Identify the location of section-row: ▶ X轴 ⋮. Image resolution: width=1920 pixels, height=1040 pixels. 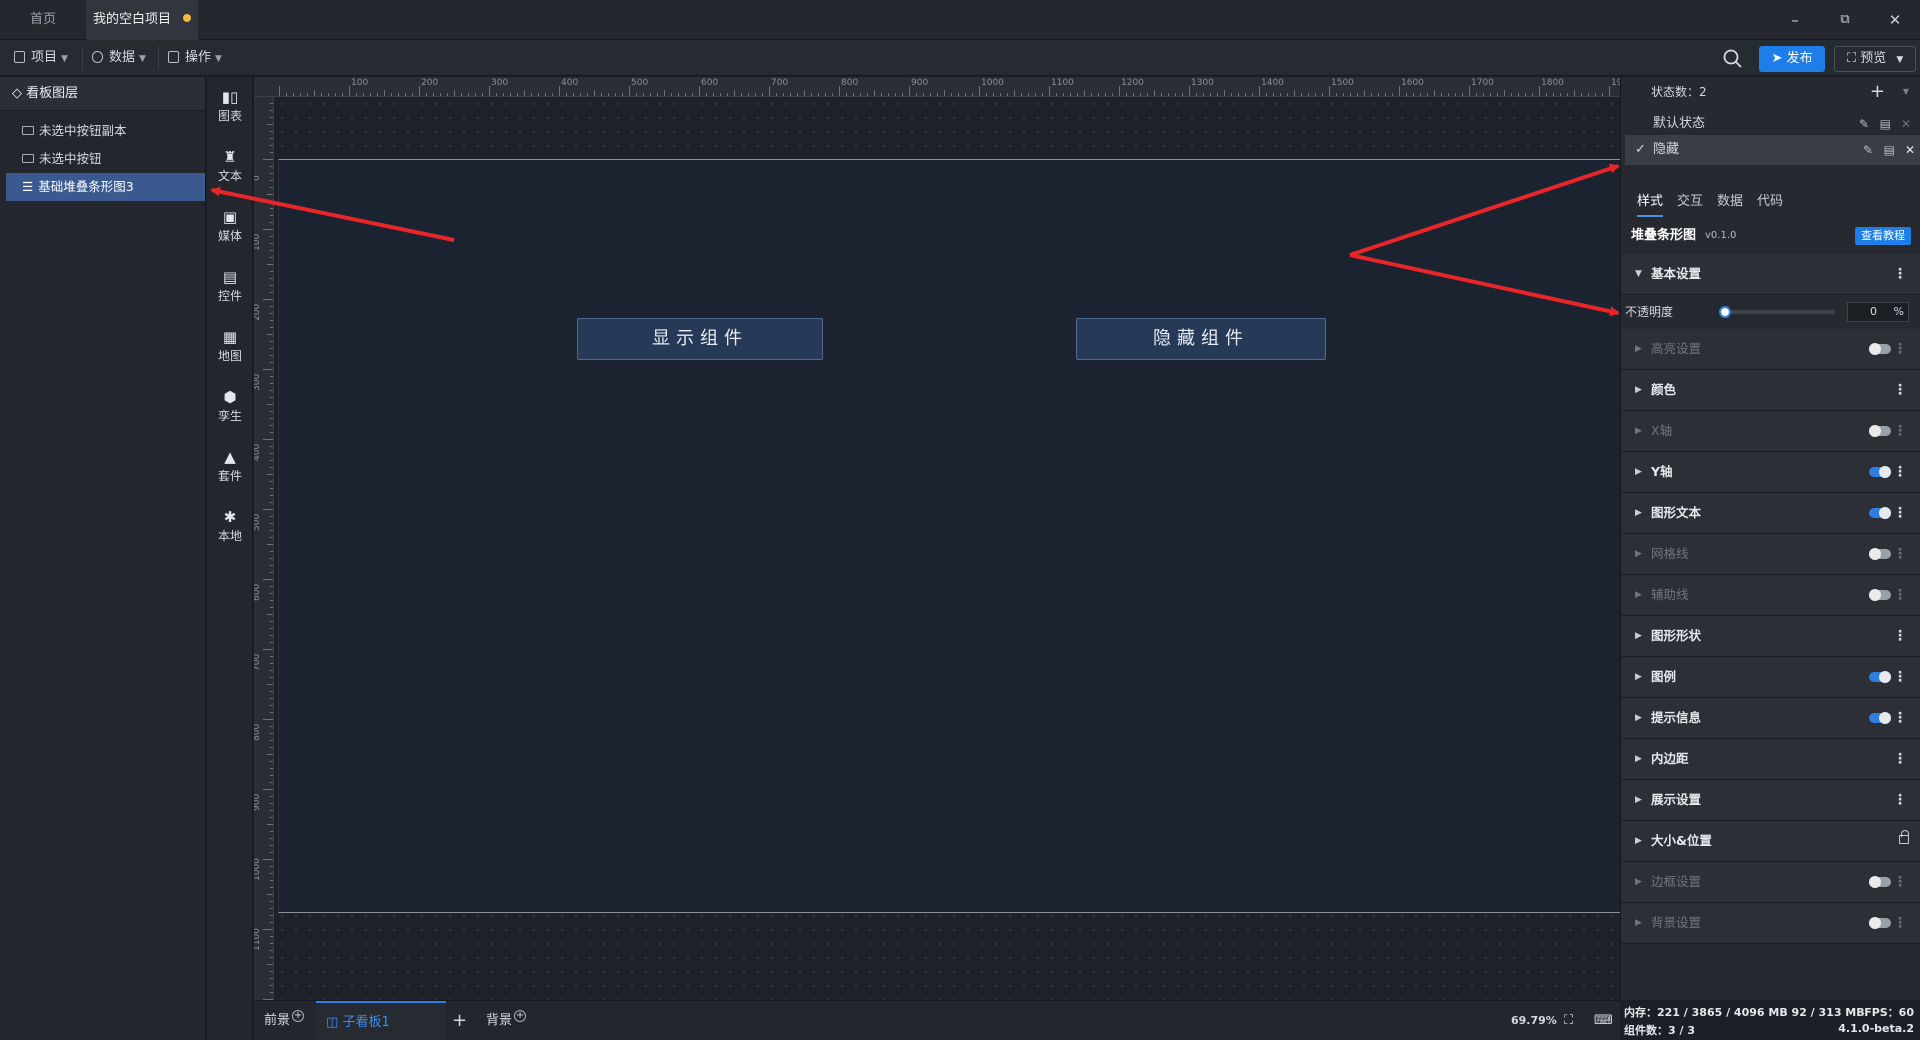
(1770, 431).